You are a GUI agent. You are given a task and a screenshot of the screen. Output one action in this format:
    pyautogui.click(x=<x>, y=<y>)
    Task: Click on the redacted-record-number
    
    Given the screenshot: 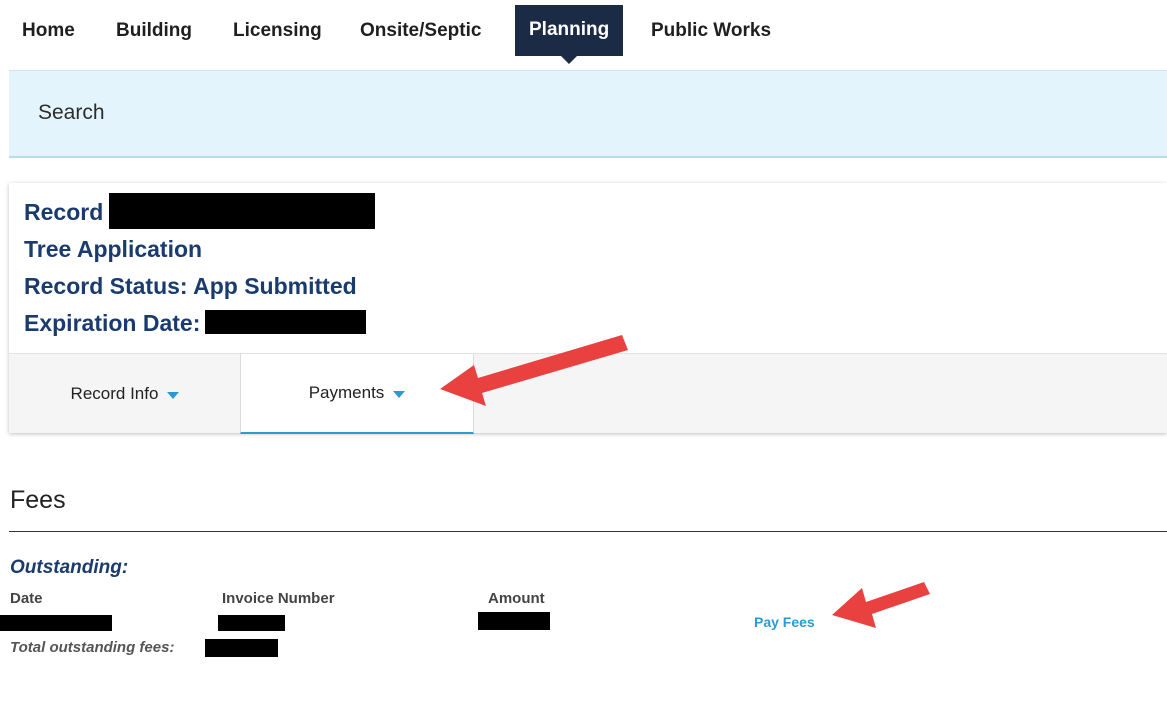 What is the action you would take?
    pyautogui.click(x=242, y=211)
    